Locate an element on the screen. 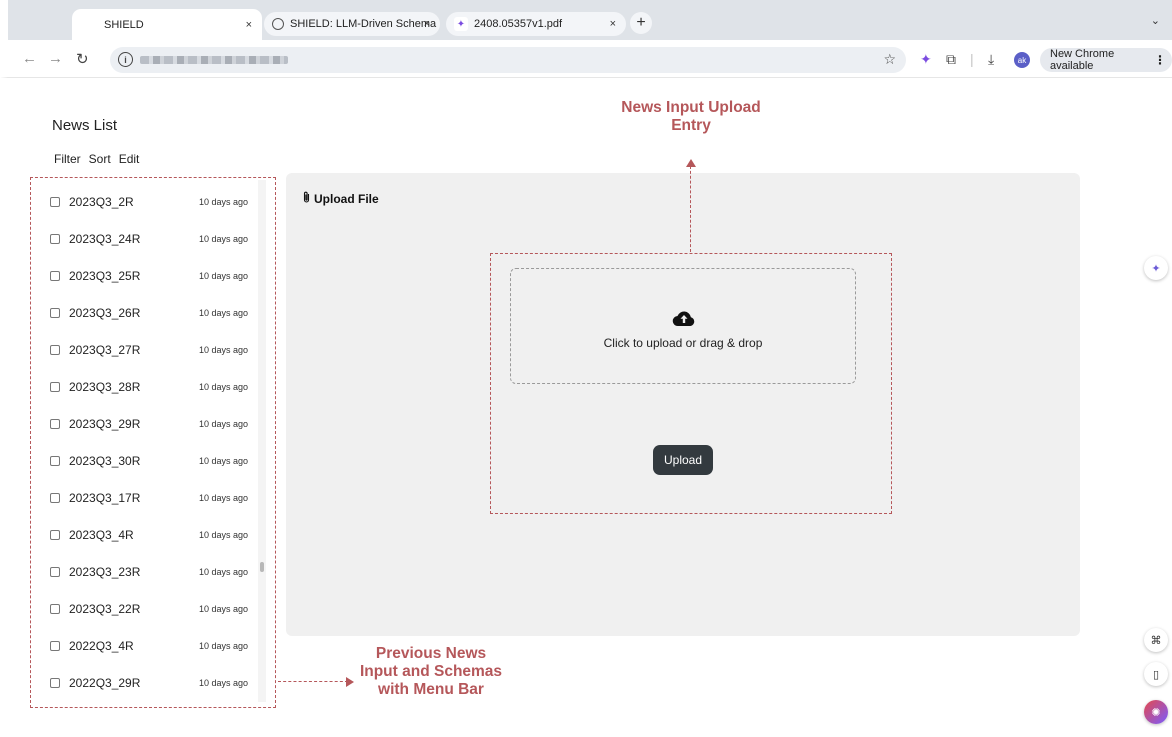 The width and height of the screenshot is (1172, 737). site-info-icon: i is located at coordinates (125, 59).